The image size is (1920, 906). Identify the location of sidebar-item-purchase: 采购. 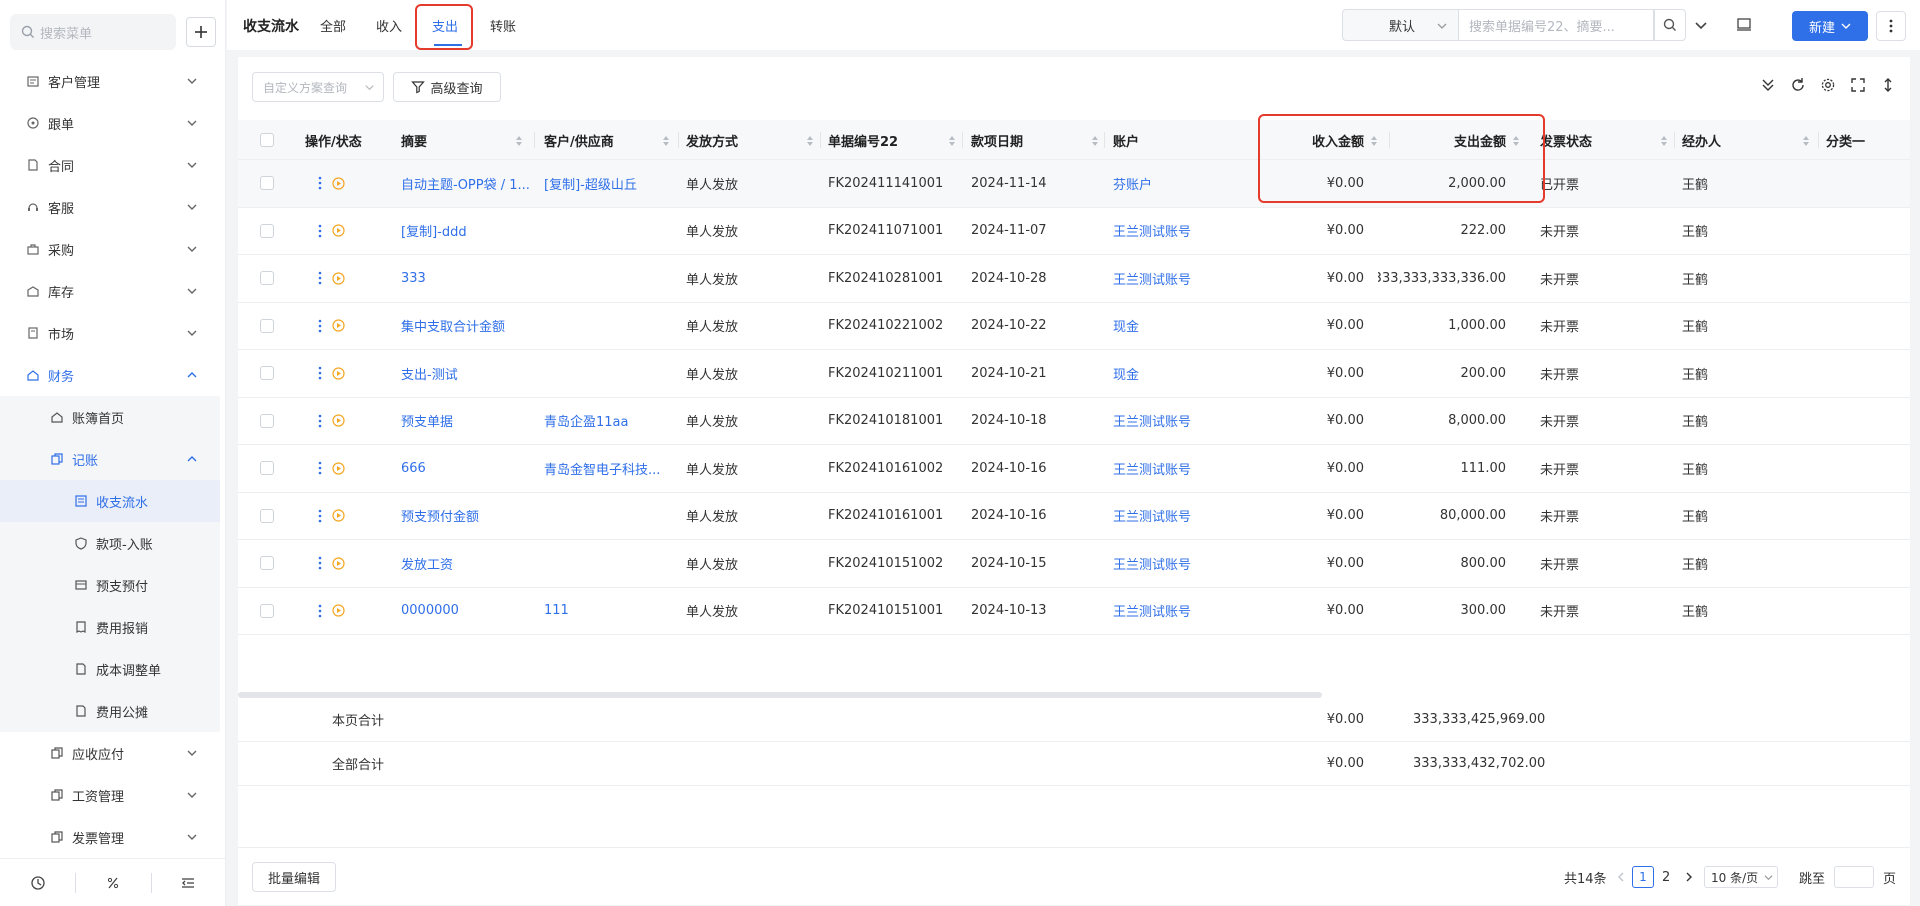
(110, 249).